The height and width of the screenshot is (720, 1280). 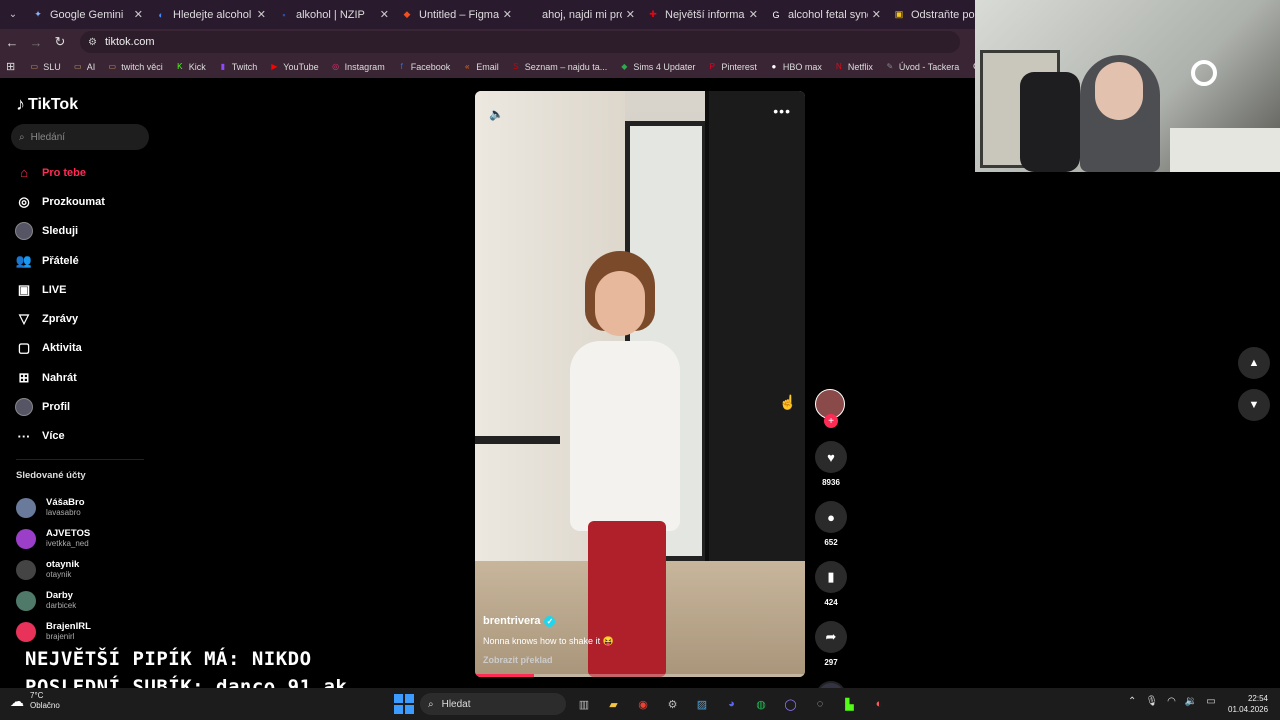 I want to click on search-input: ⌕ Hledání, so click(x=80, y=137).